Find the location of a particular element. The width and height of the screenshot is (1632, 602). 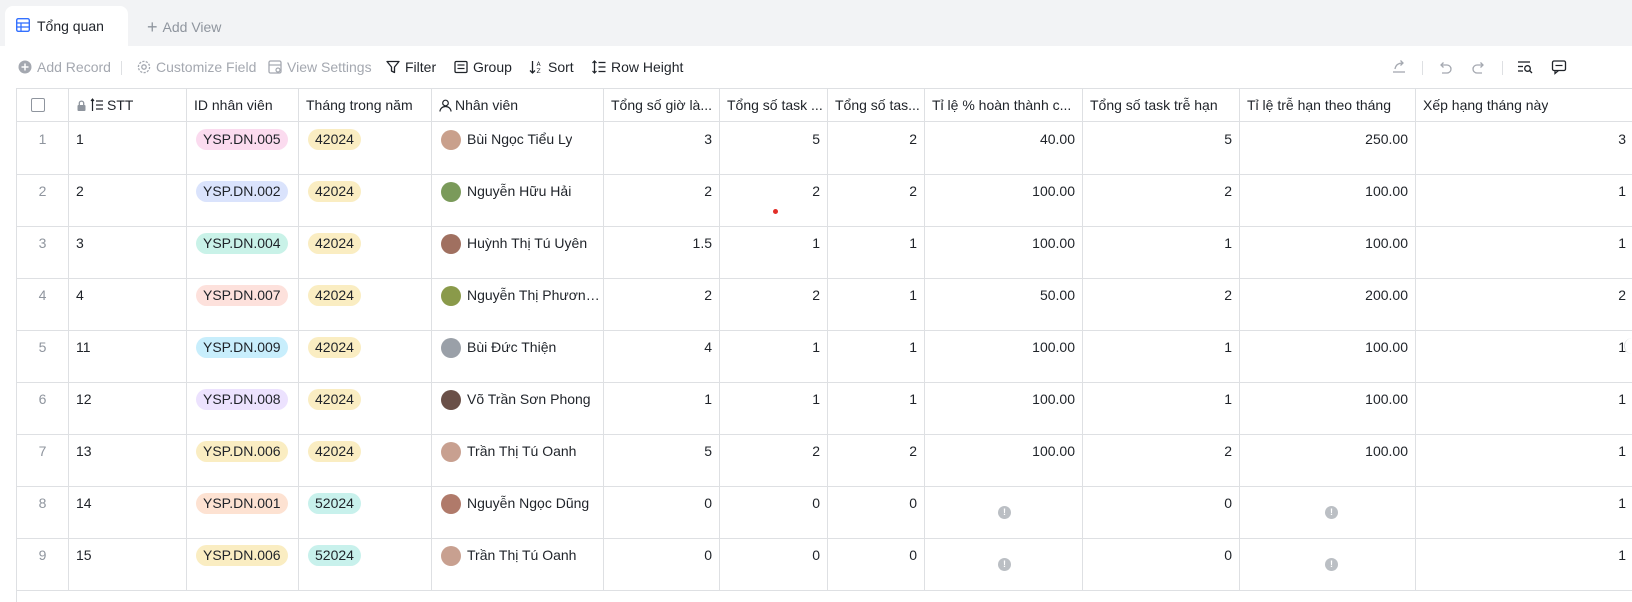

row-height-button: Row Height is located at coordinates (637, 67).